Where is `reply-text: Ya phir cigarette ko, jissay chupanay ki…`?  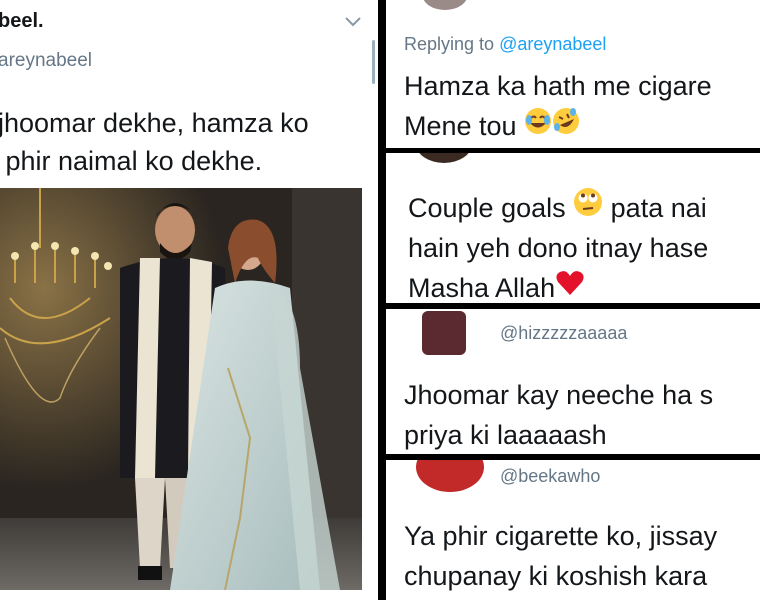
reply-text: Ya phir cigarette ko, jissay chupanay ki… is located at coordinates (560, 556).